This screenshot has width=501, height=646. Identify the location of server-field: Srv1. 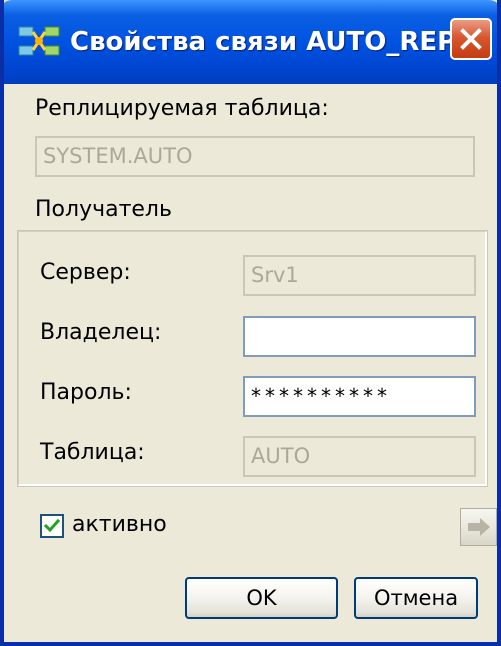
(359, 275).